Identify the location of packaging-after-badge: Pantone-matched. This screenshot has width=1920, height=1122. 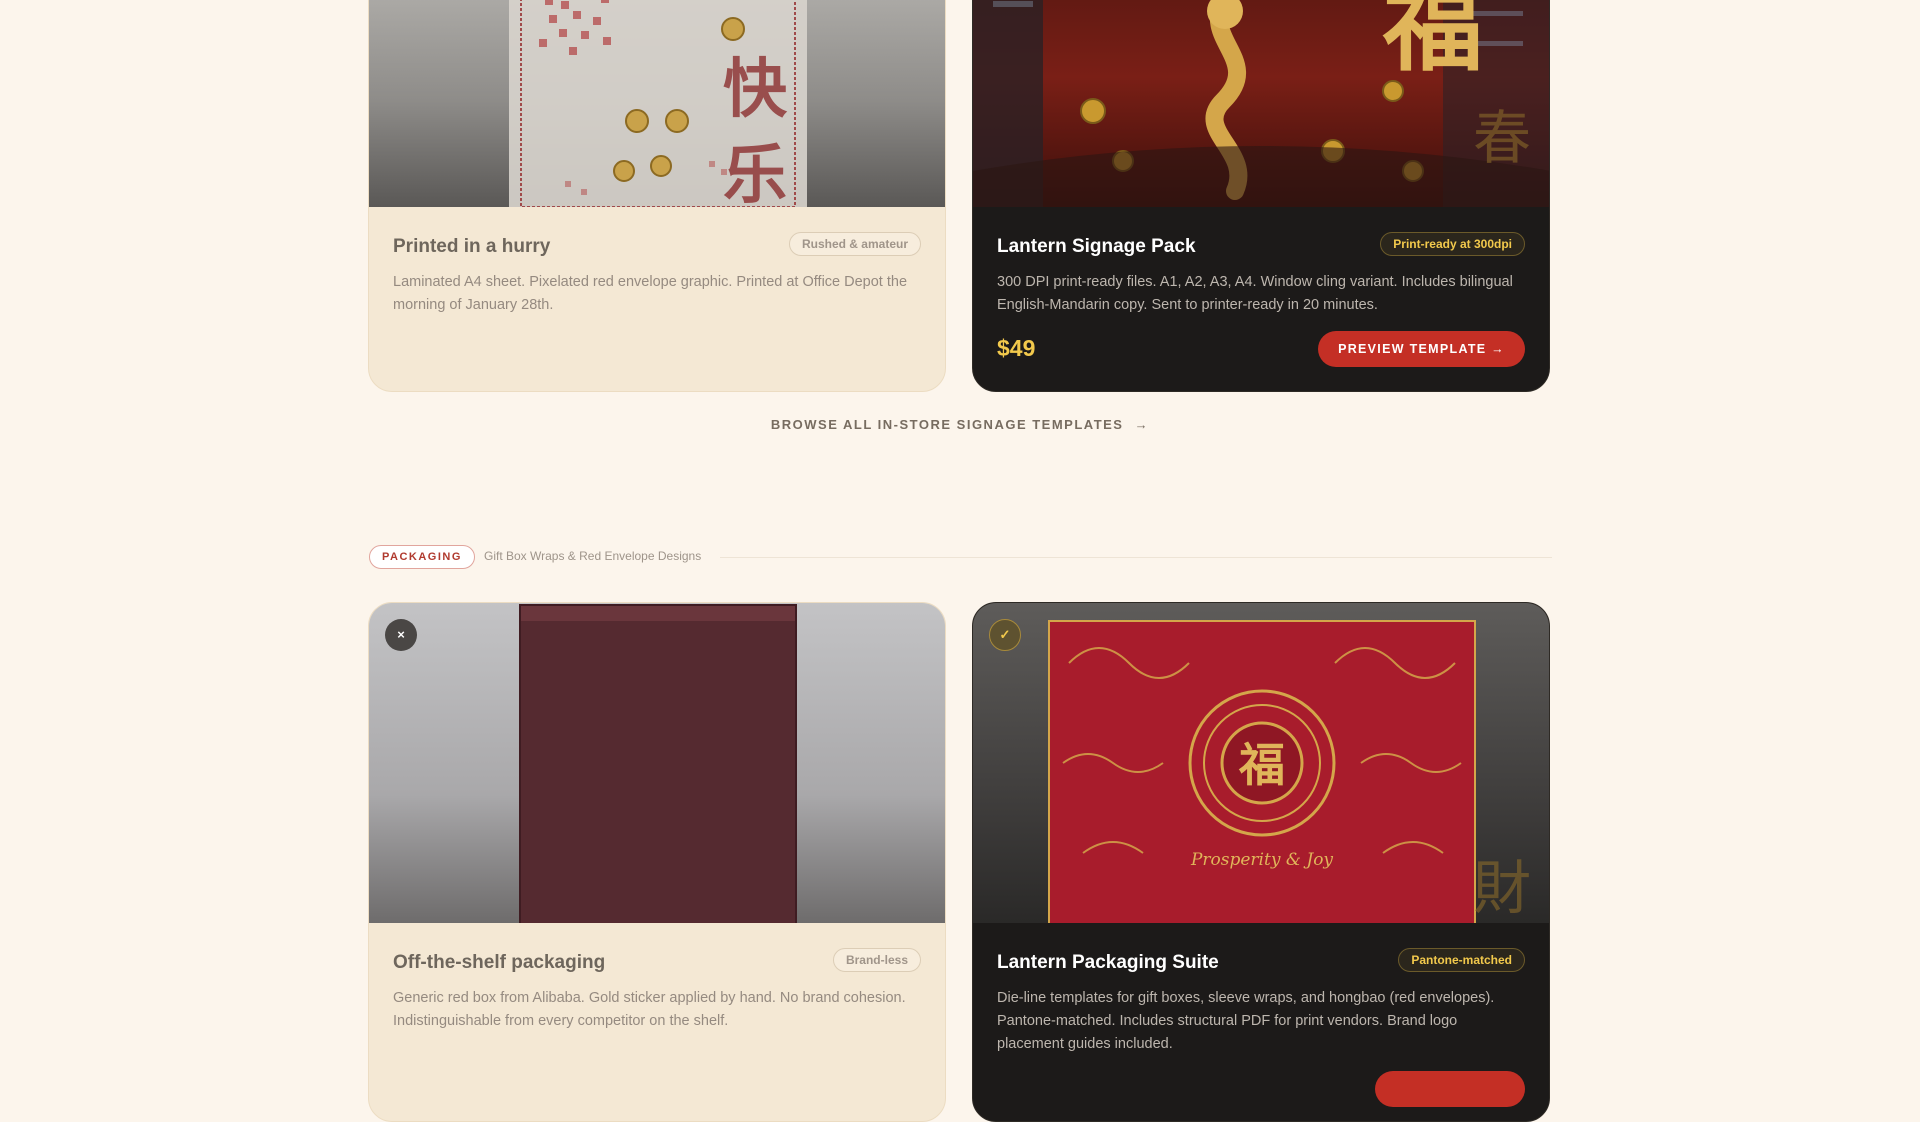
(1461, 960).